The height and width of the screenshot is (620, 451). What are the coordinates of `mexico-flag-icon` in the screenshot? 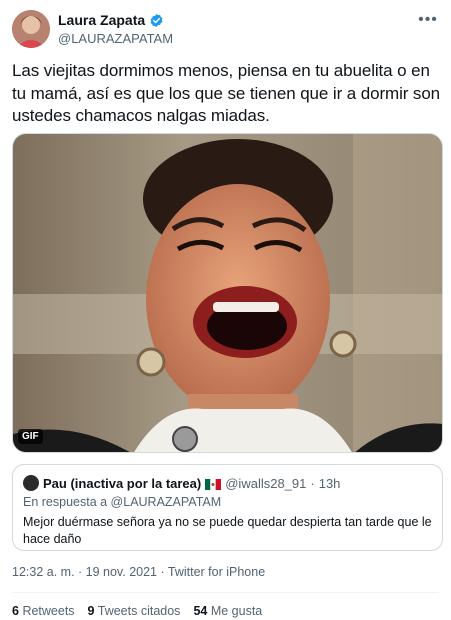 It's located at (213, 484).